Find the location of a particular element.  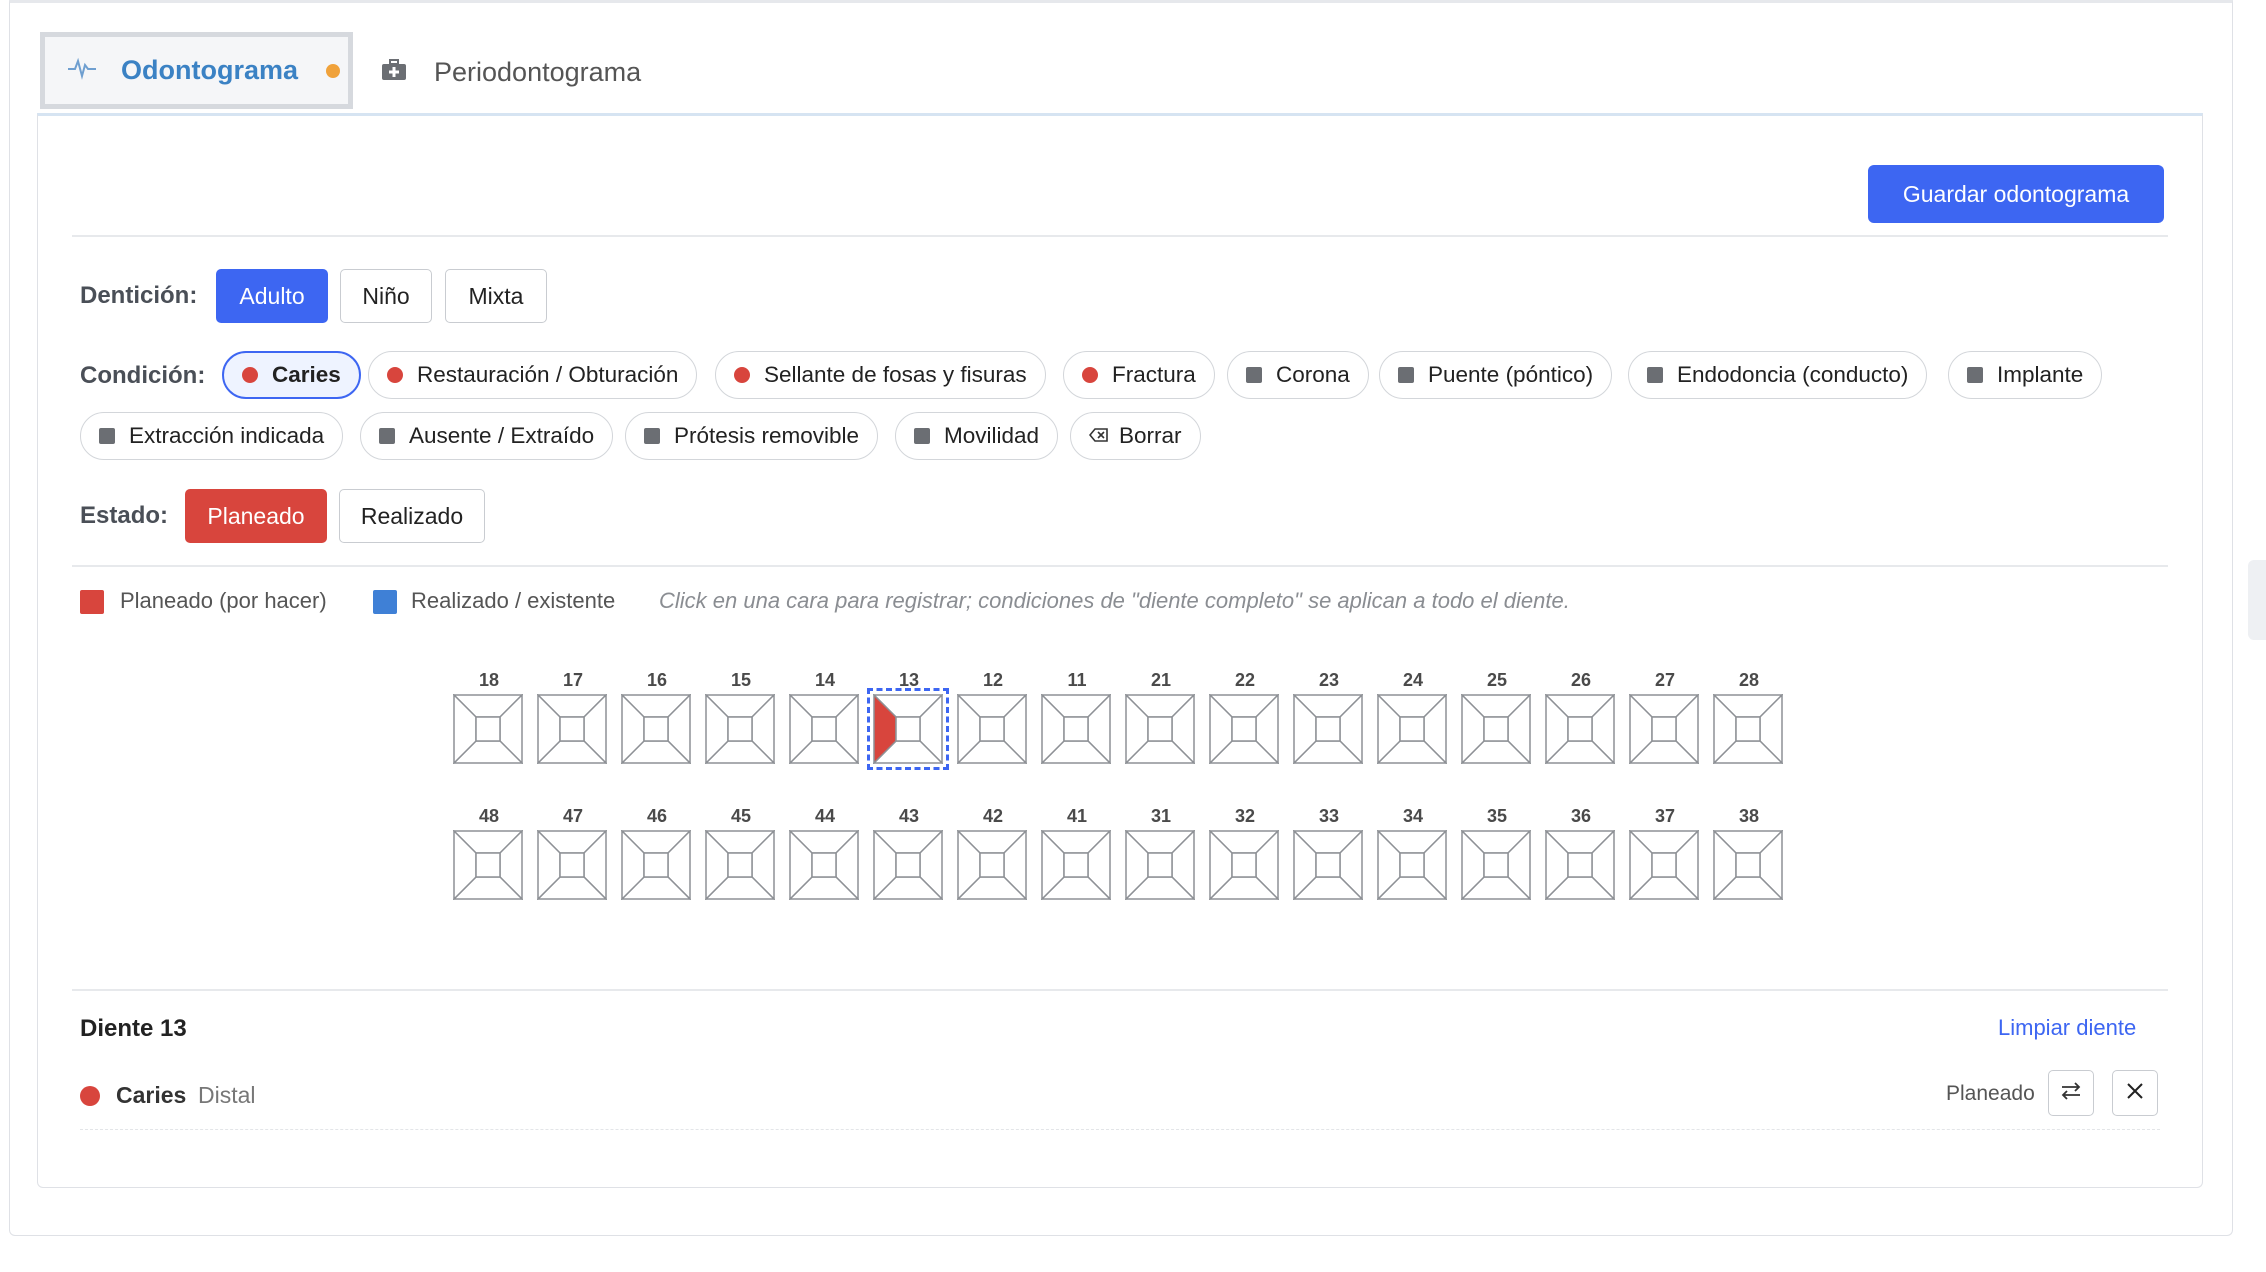

tooth-43: 43 is located at coordinates (909, 853).